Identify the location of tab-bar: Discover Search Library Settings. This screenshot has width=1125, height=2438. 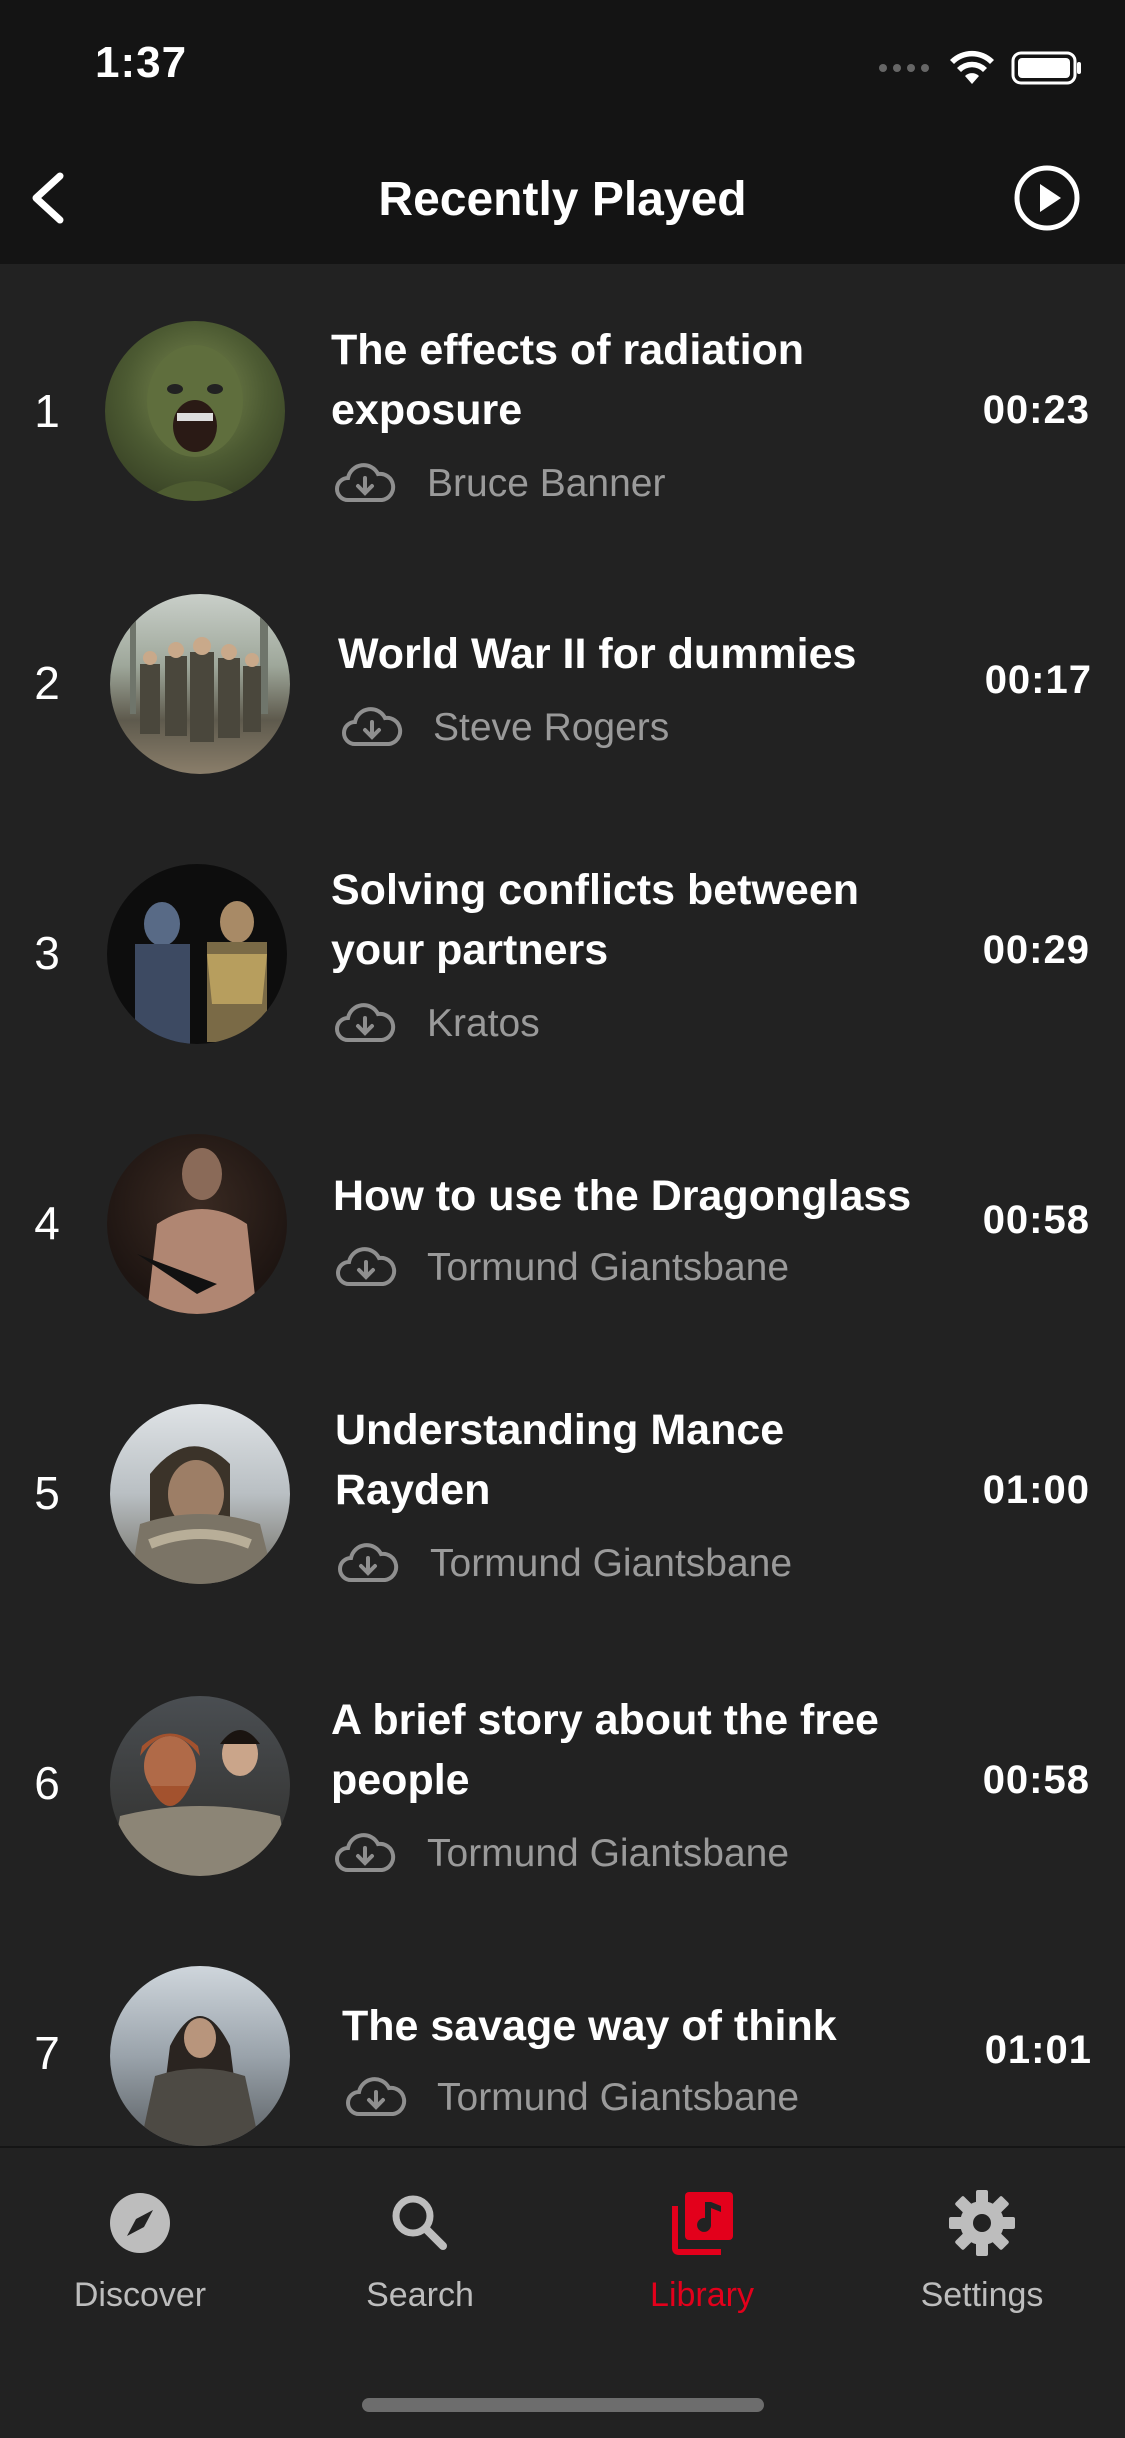
(562, 2292).